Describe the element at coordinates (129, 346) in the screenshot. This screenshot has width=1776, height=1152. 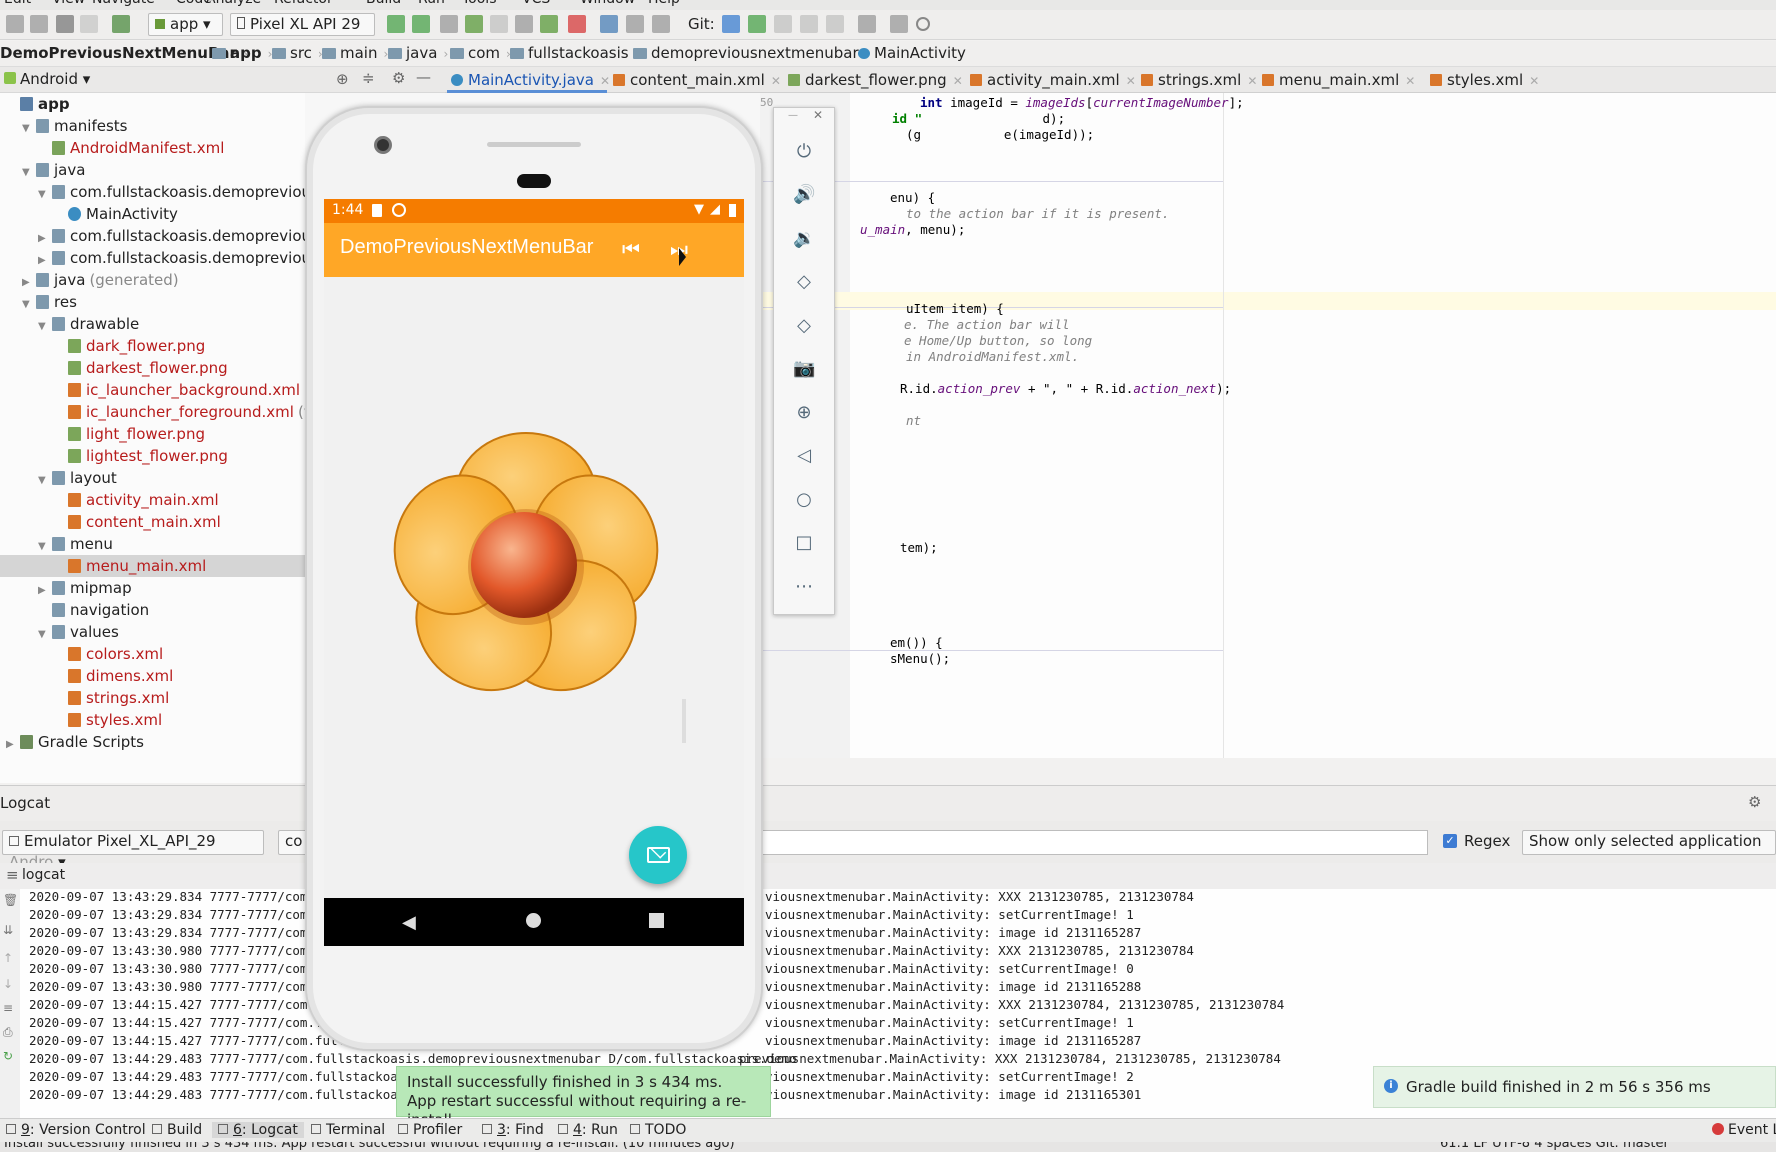
I see `tree-item: dark_flower.png` at that location.